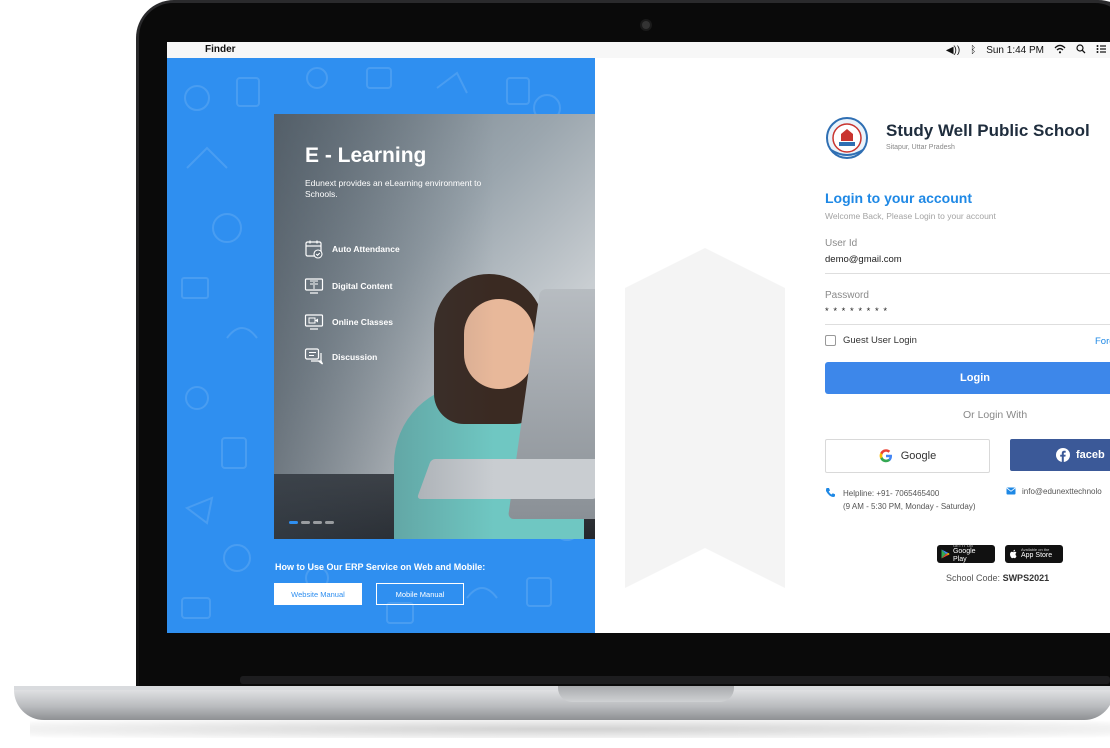 The image size is (1110, 748). Describe the element at coordinates (1062, 491) in the screenshot. I see `email-link: info@edunexttechnolo` at that location.